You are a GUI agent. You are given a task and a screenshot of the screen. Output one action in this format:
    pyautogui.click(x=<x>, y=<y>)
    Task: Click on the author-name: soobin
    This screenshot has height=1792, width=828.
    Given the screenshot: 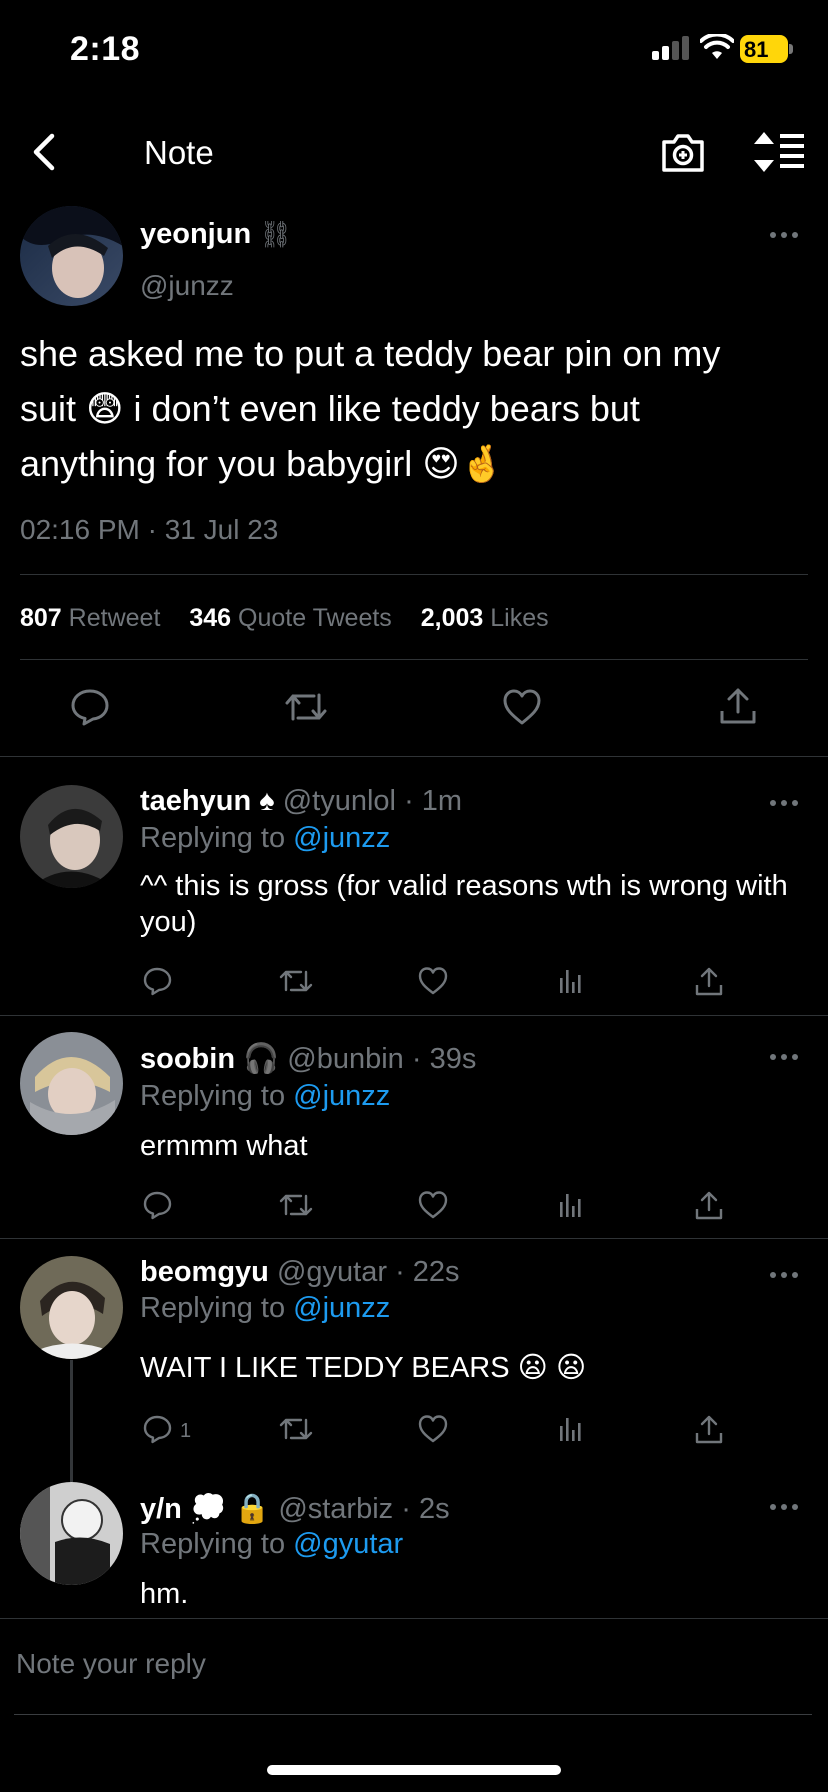 What is the action you would take?
    pyautogui.click(x=187, y=1059)
    